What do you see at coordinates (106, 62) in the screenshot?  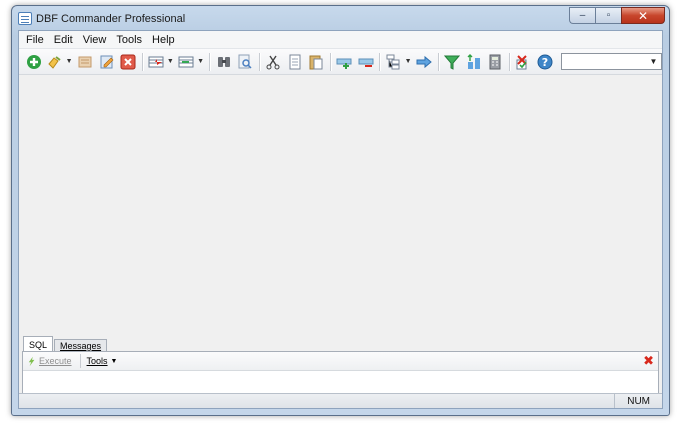 I see `edit-icon` at bounding box center [106, 62].